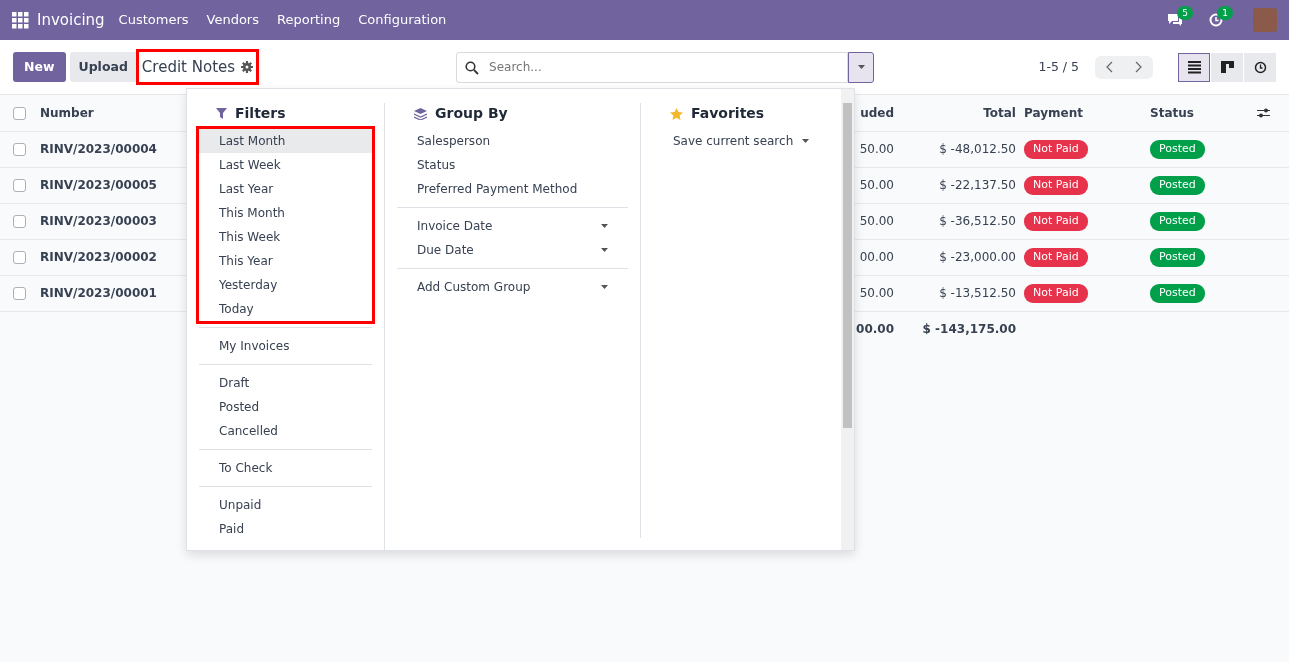  What do you see at coordinates (285, 468) in the screenshot?
I see `filter-option: To Check` at bounding box center [285, 468].